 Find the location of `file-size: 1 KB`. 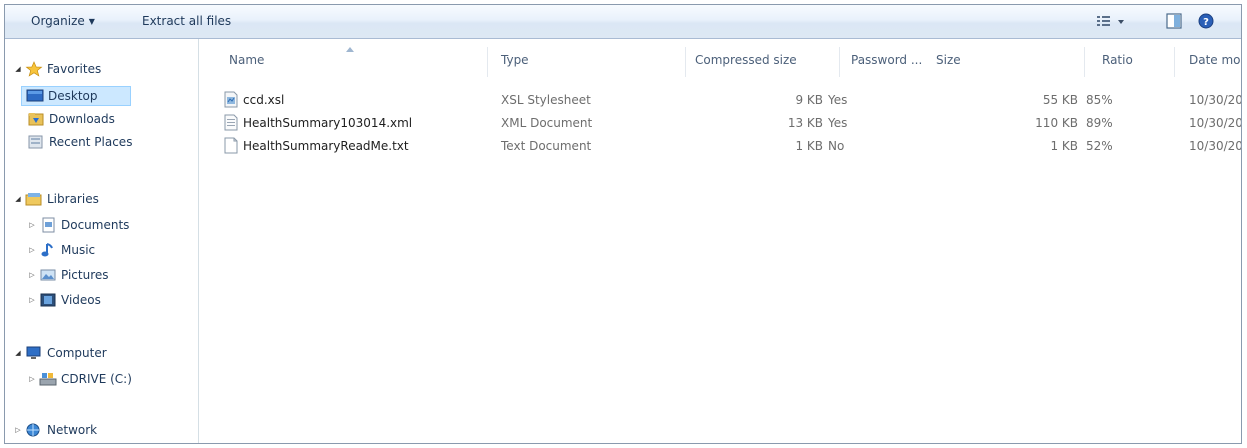

file-size: 1 KB is located at coordinates (1064, 146).